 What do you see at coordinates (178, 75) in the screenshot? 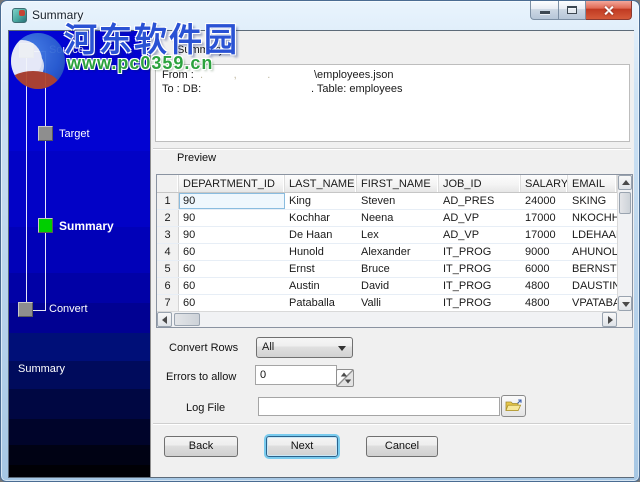
I see `from-label: From :` at bounding box center [178, 75].